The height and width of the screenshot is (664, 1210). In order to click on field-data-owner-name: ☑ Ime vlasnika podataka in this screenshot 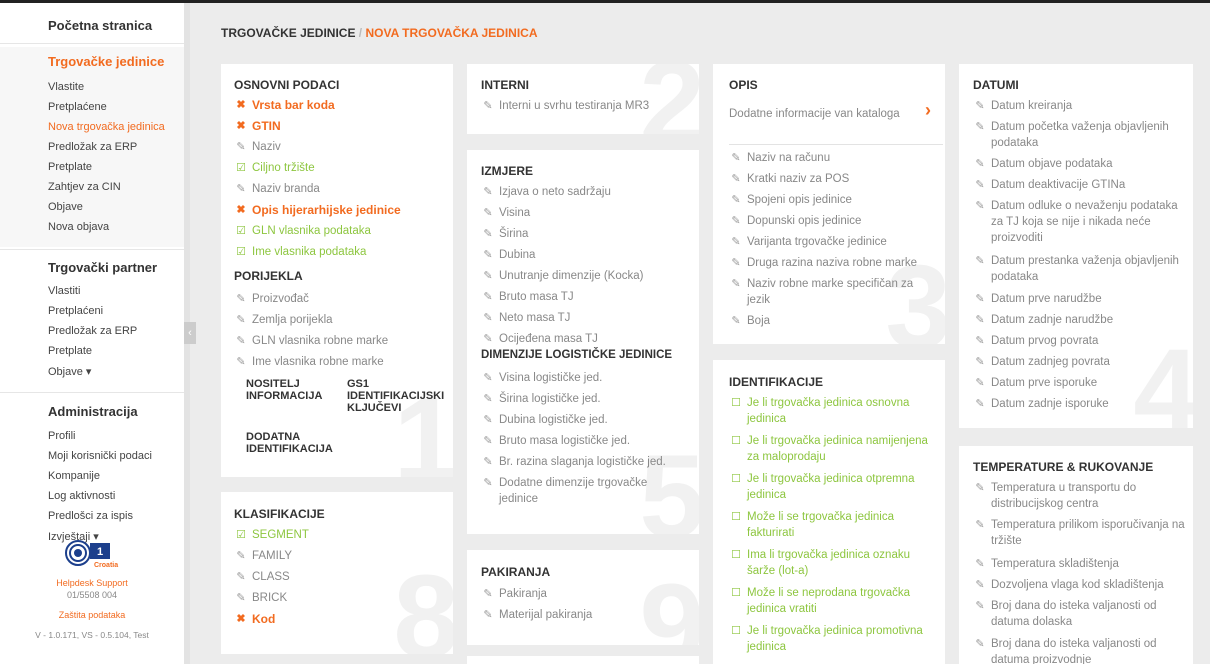, I will do `click(341, 252)`.